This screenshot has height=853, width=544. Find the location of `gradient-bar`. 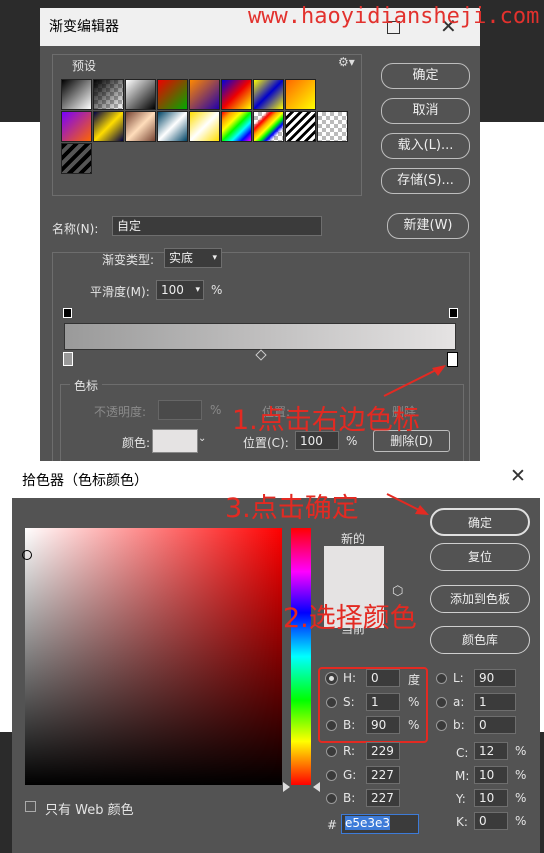

gradient-bar is located at coordinates (260, 336).